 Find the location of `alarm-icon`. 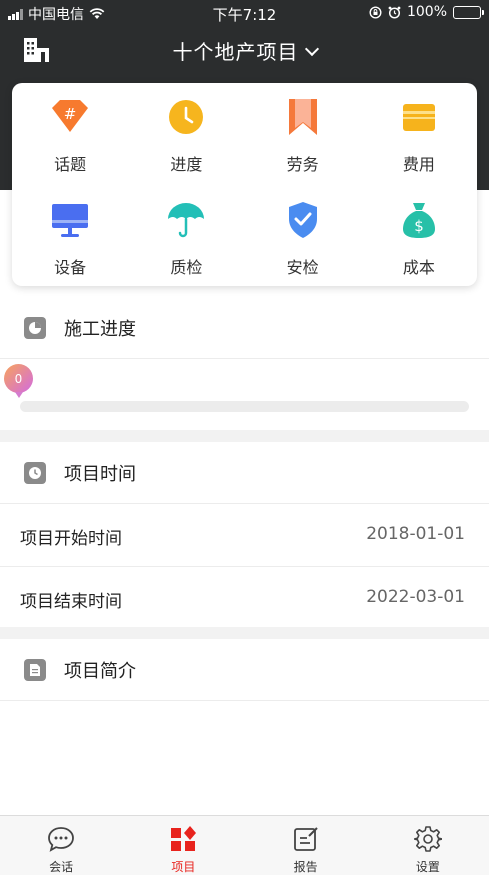

alarm-icon is located at coordinates (394, 12).